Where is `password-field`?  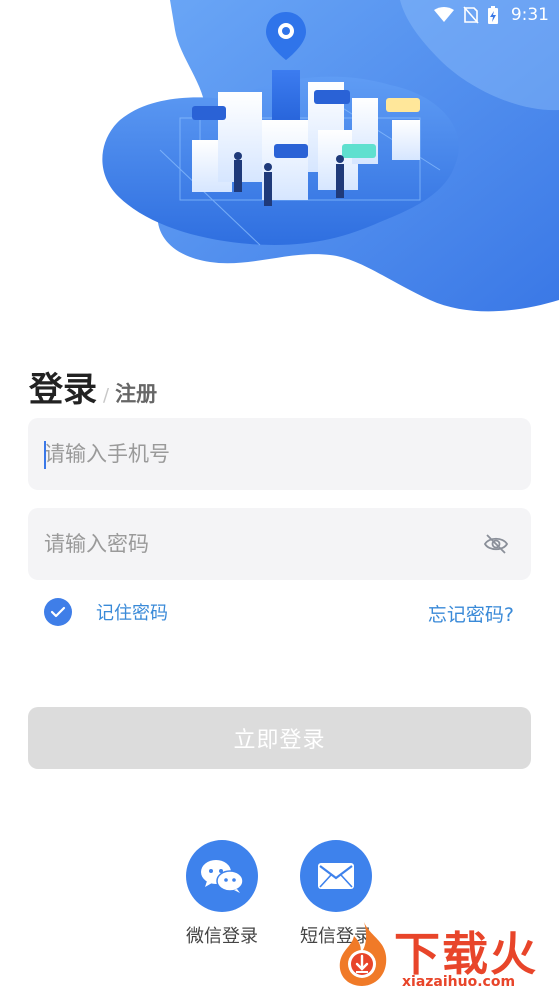
password-field is located at coordinates (279, 544).